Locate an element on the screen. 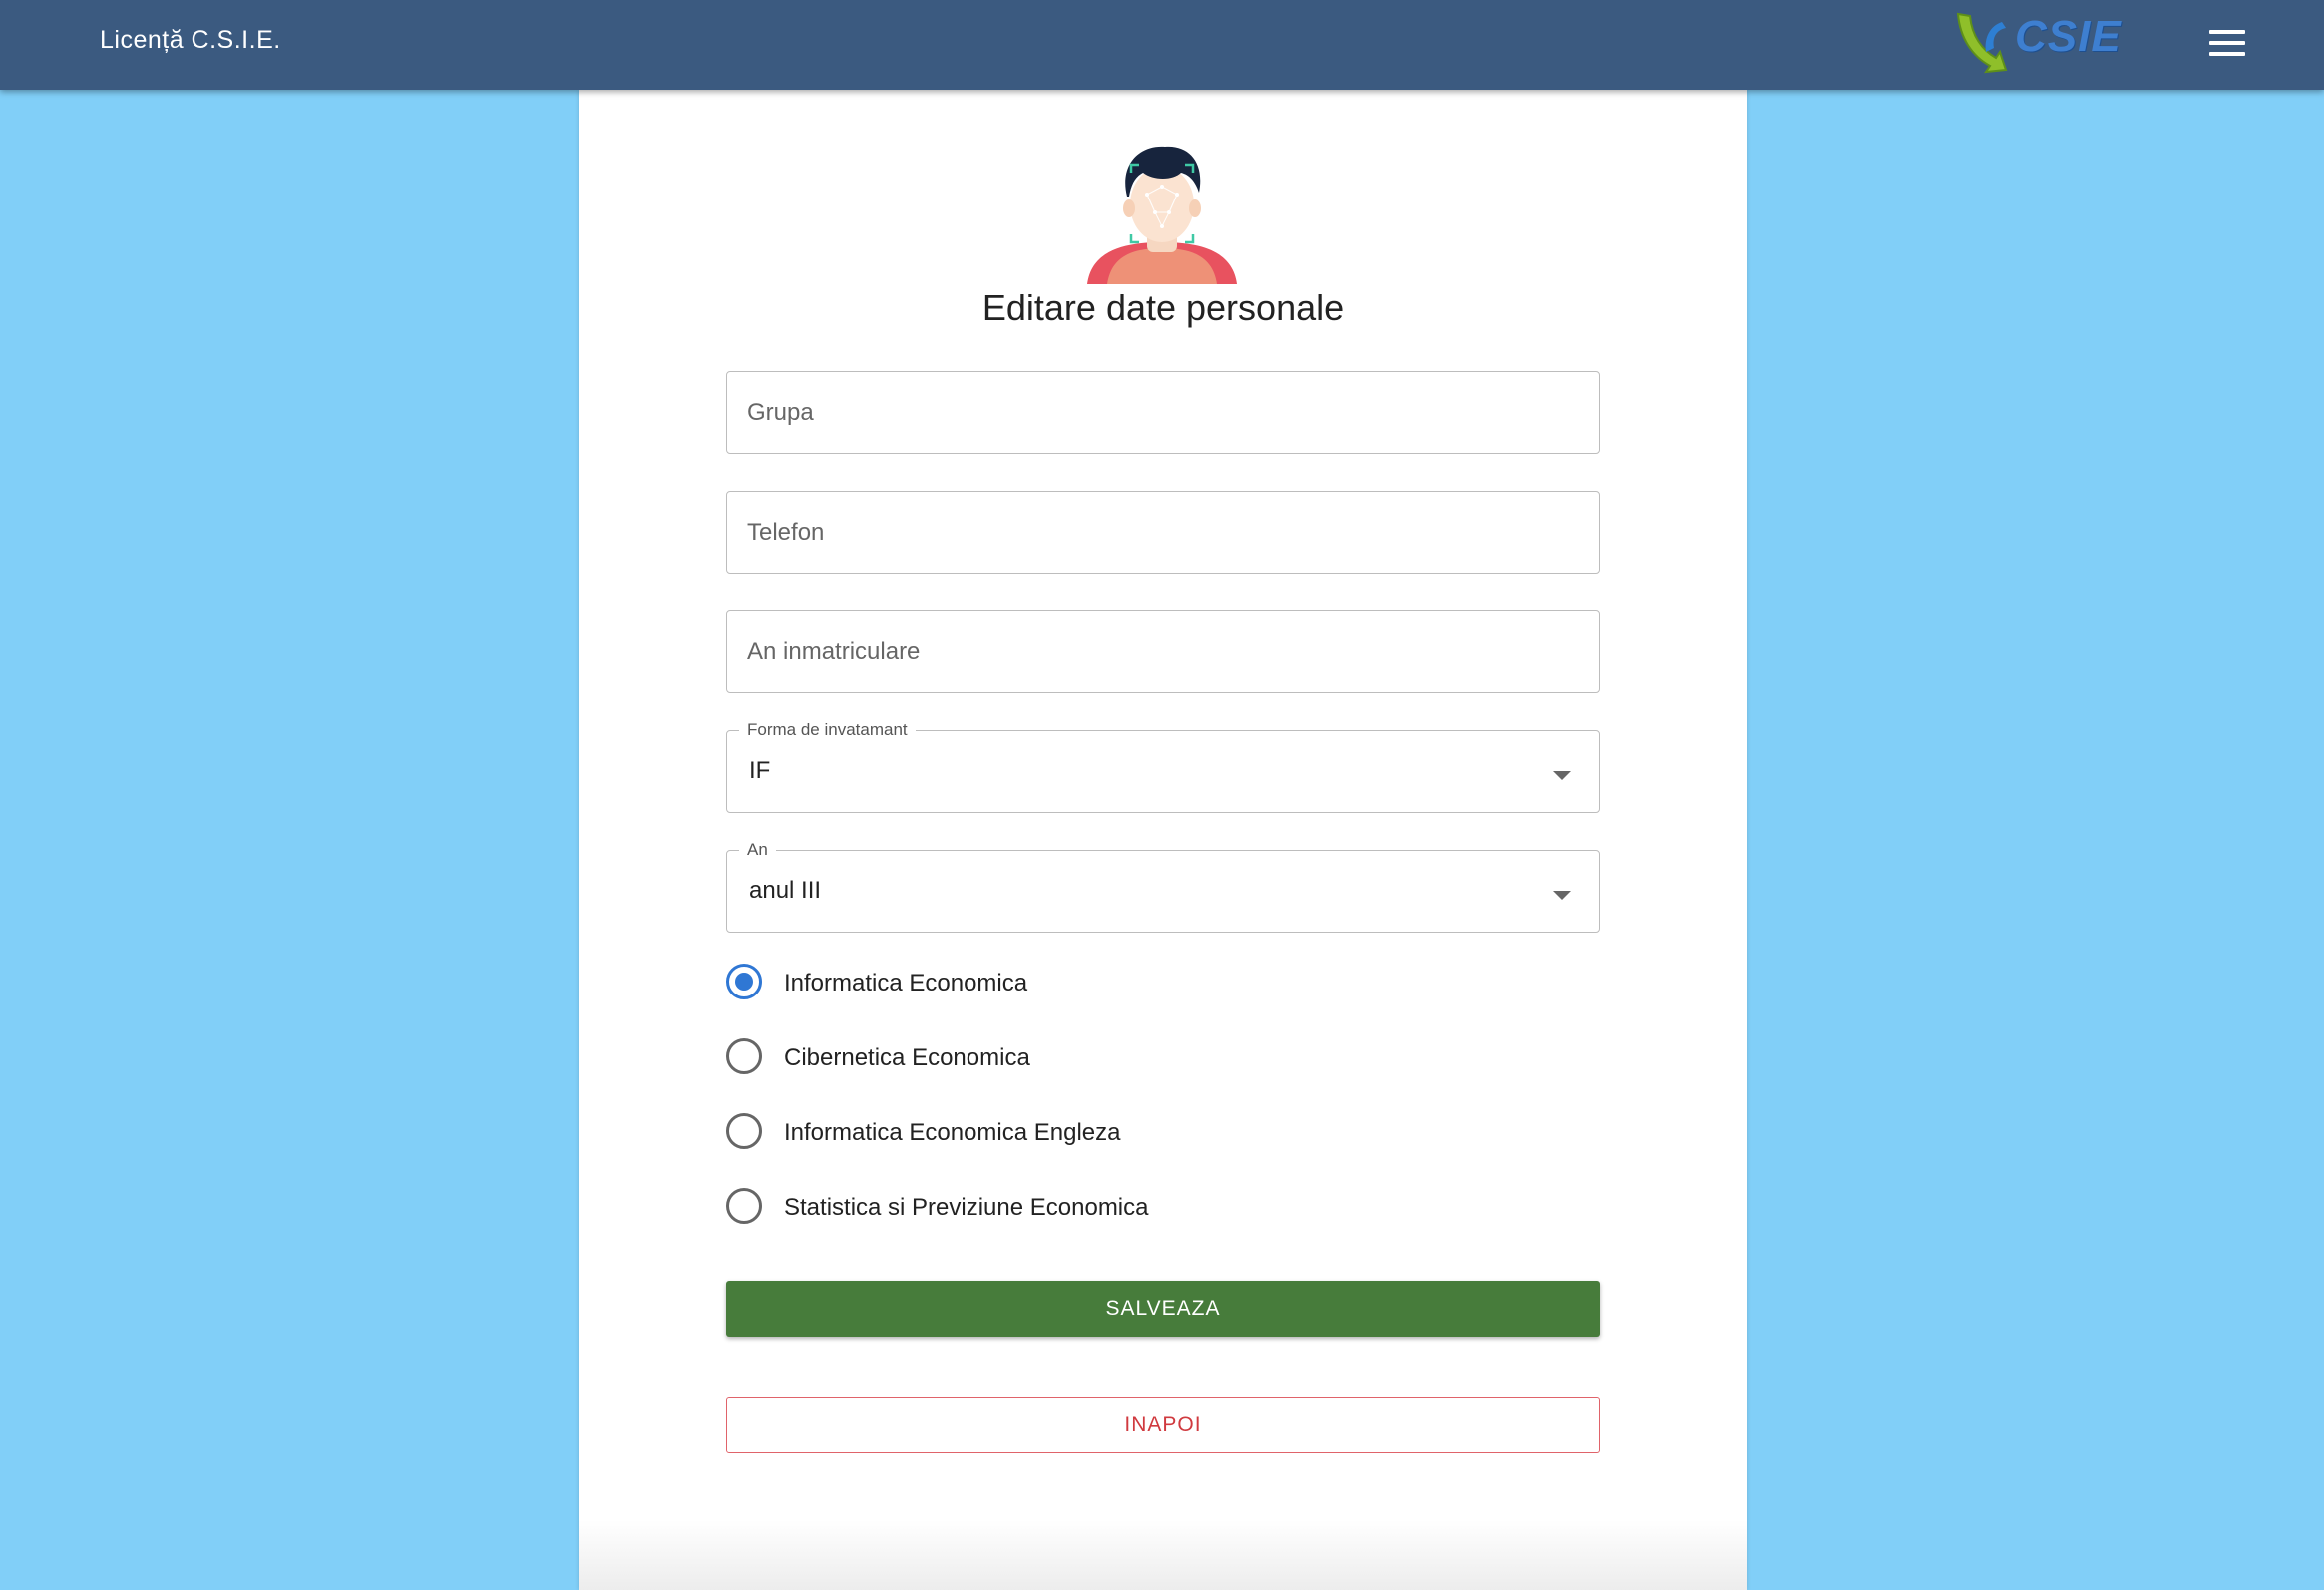 The height and width of the screenshot is (1590, 2324). radio-label: Cibernetica Economica is located at coordinates (907, 1057).